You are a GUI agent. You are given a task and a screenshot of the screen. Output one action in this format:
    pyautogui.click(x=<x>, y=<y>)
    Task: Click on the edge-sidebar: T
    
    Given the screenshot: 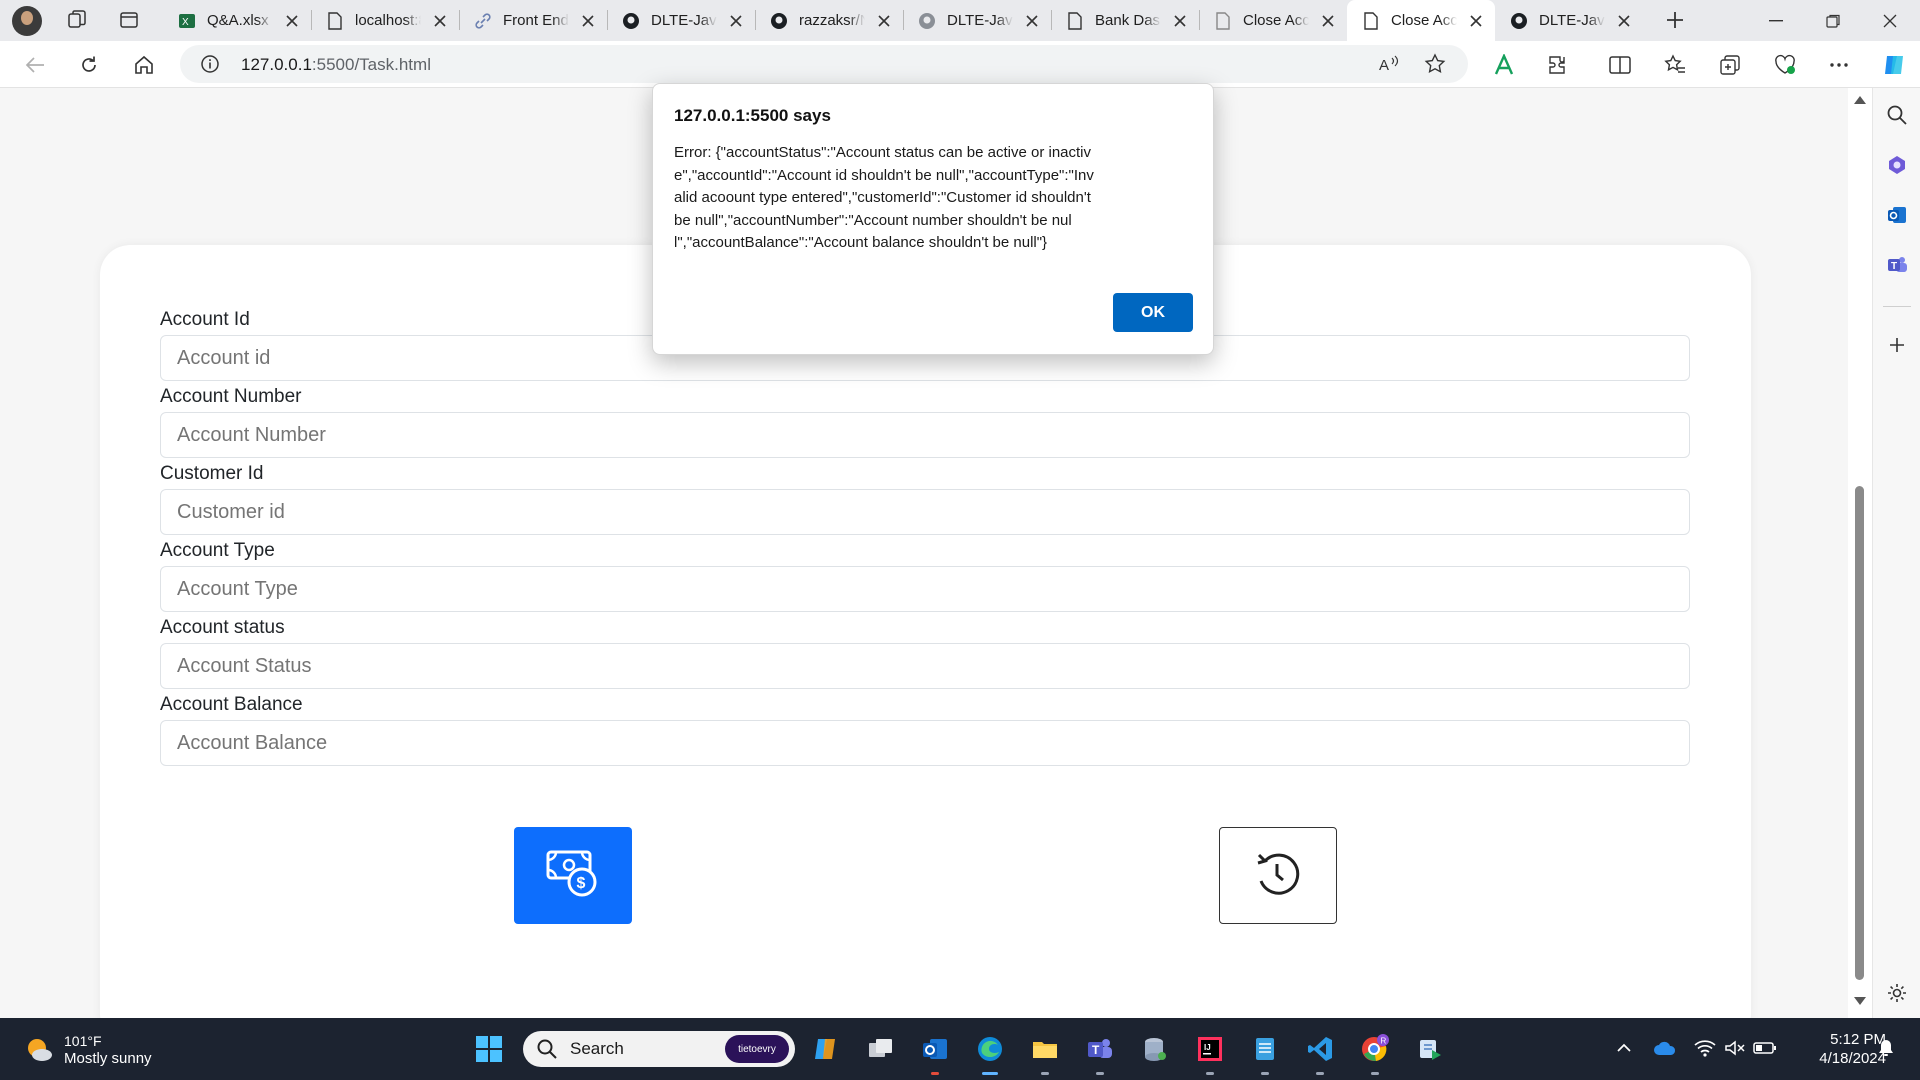 What is the action you would take?
    pyautogui.click(x=1896, y=553)
    